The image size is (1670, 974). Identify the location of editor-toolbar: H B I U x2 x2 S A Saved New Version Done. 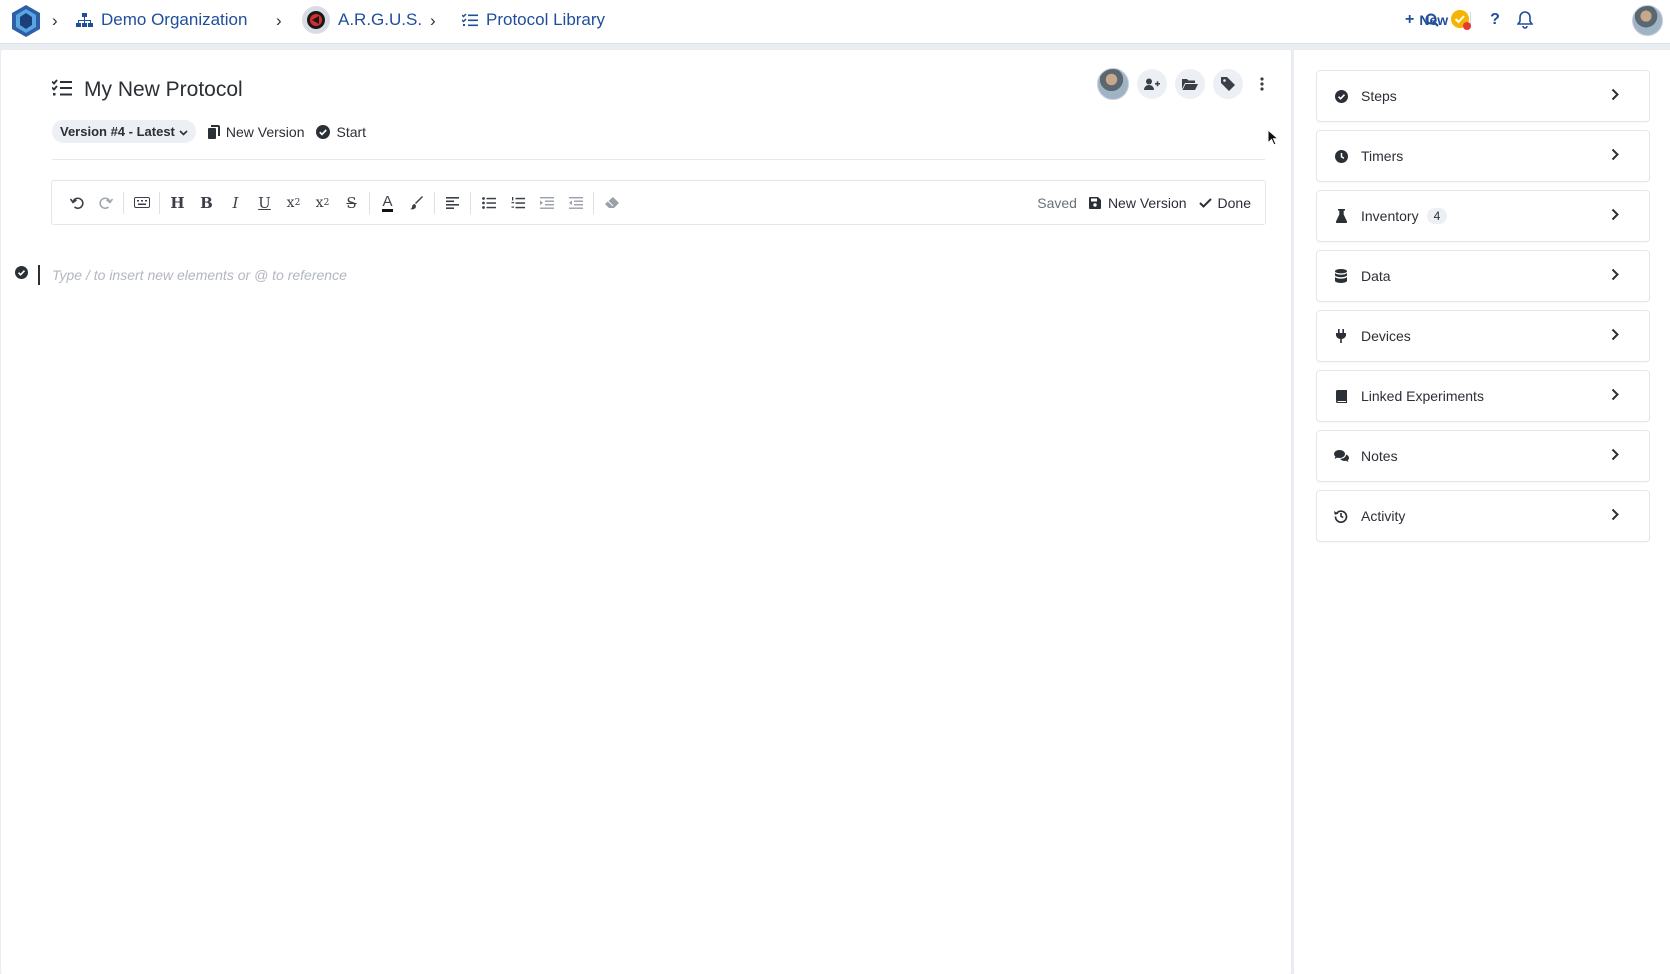
(658, 202).